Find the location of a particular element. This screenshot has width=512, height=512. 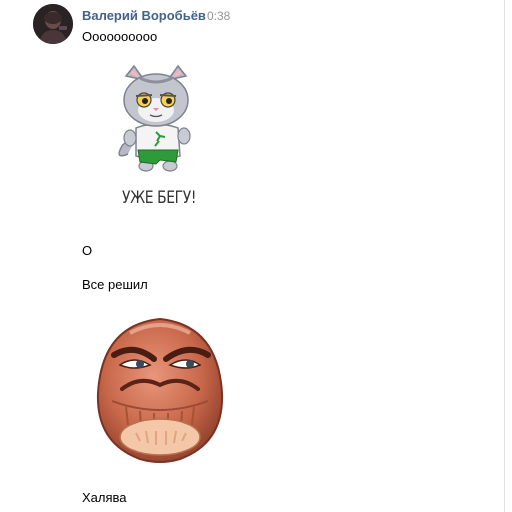

message-timestamp: 0:38 is located at coordinates (218, 16).